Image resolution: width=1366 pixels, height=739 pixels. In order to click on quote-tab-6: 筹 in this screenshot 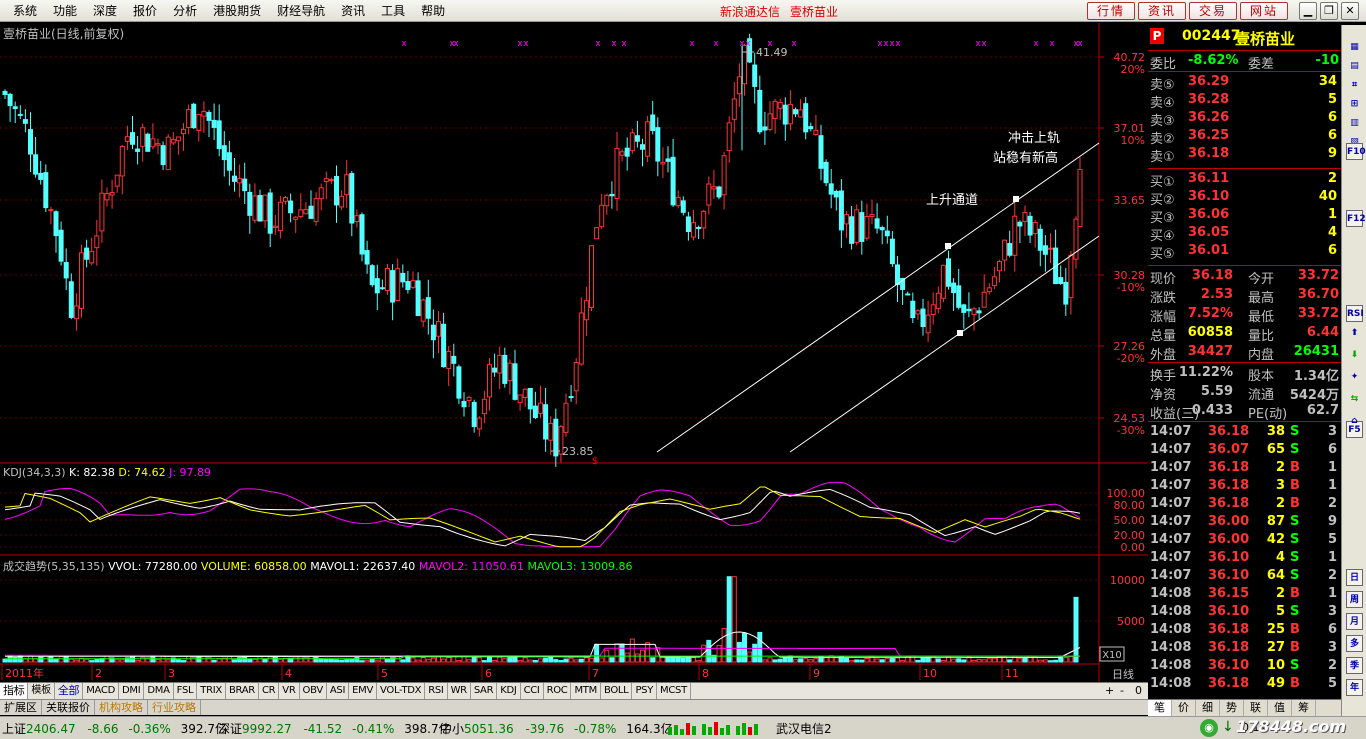, I will do `click(1304, 708)`.